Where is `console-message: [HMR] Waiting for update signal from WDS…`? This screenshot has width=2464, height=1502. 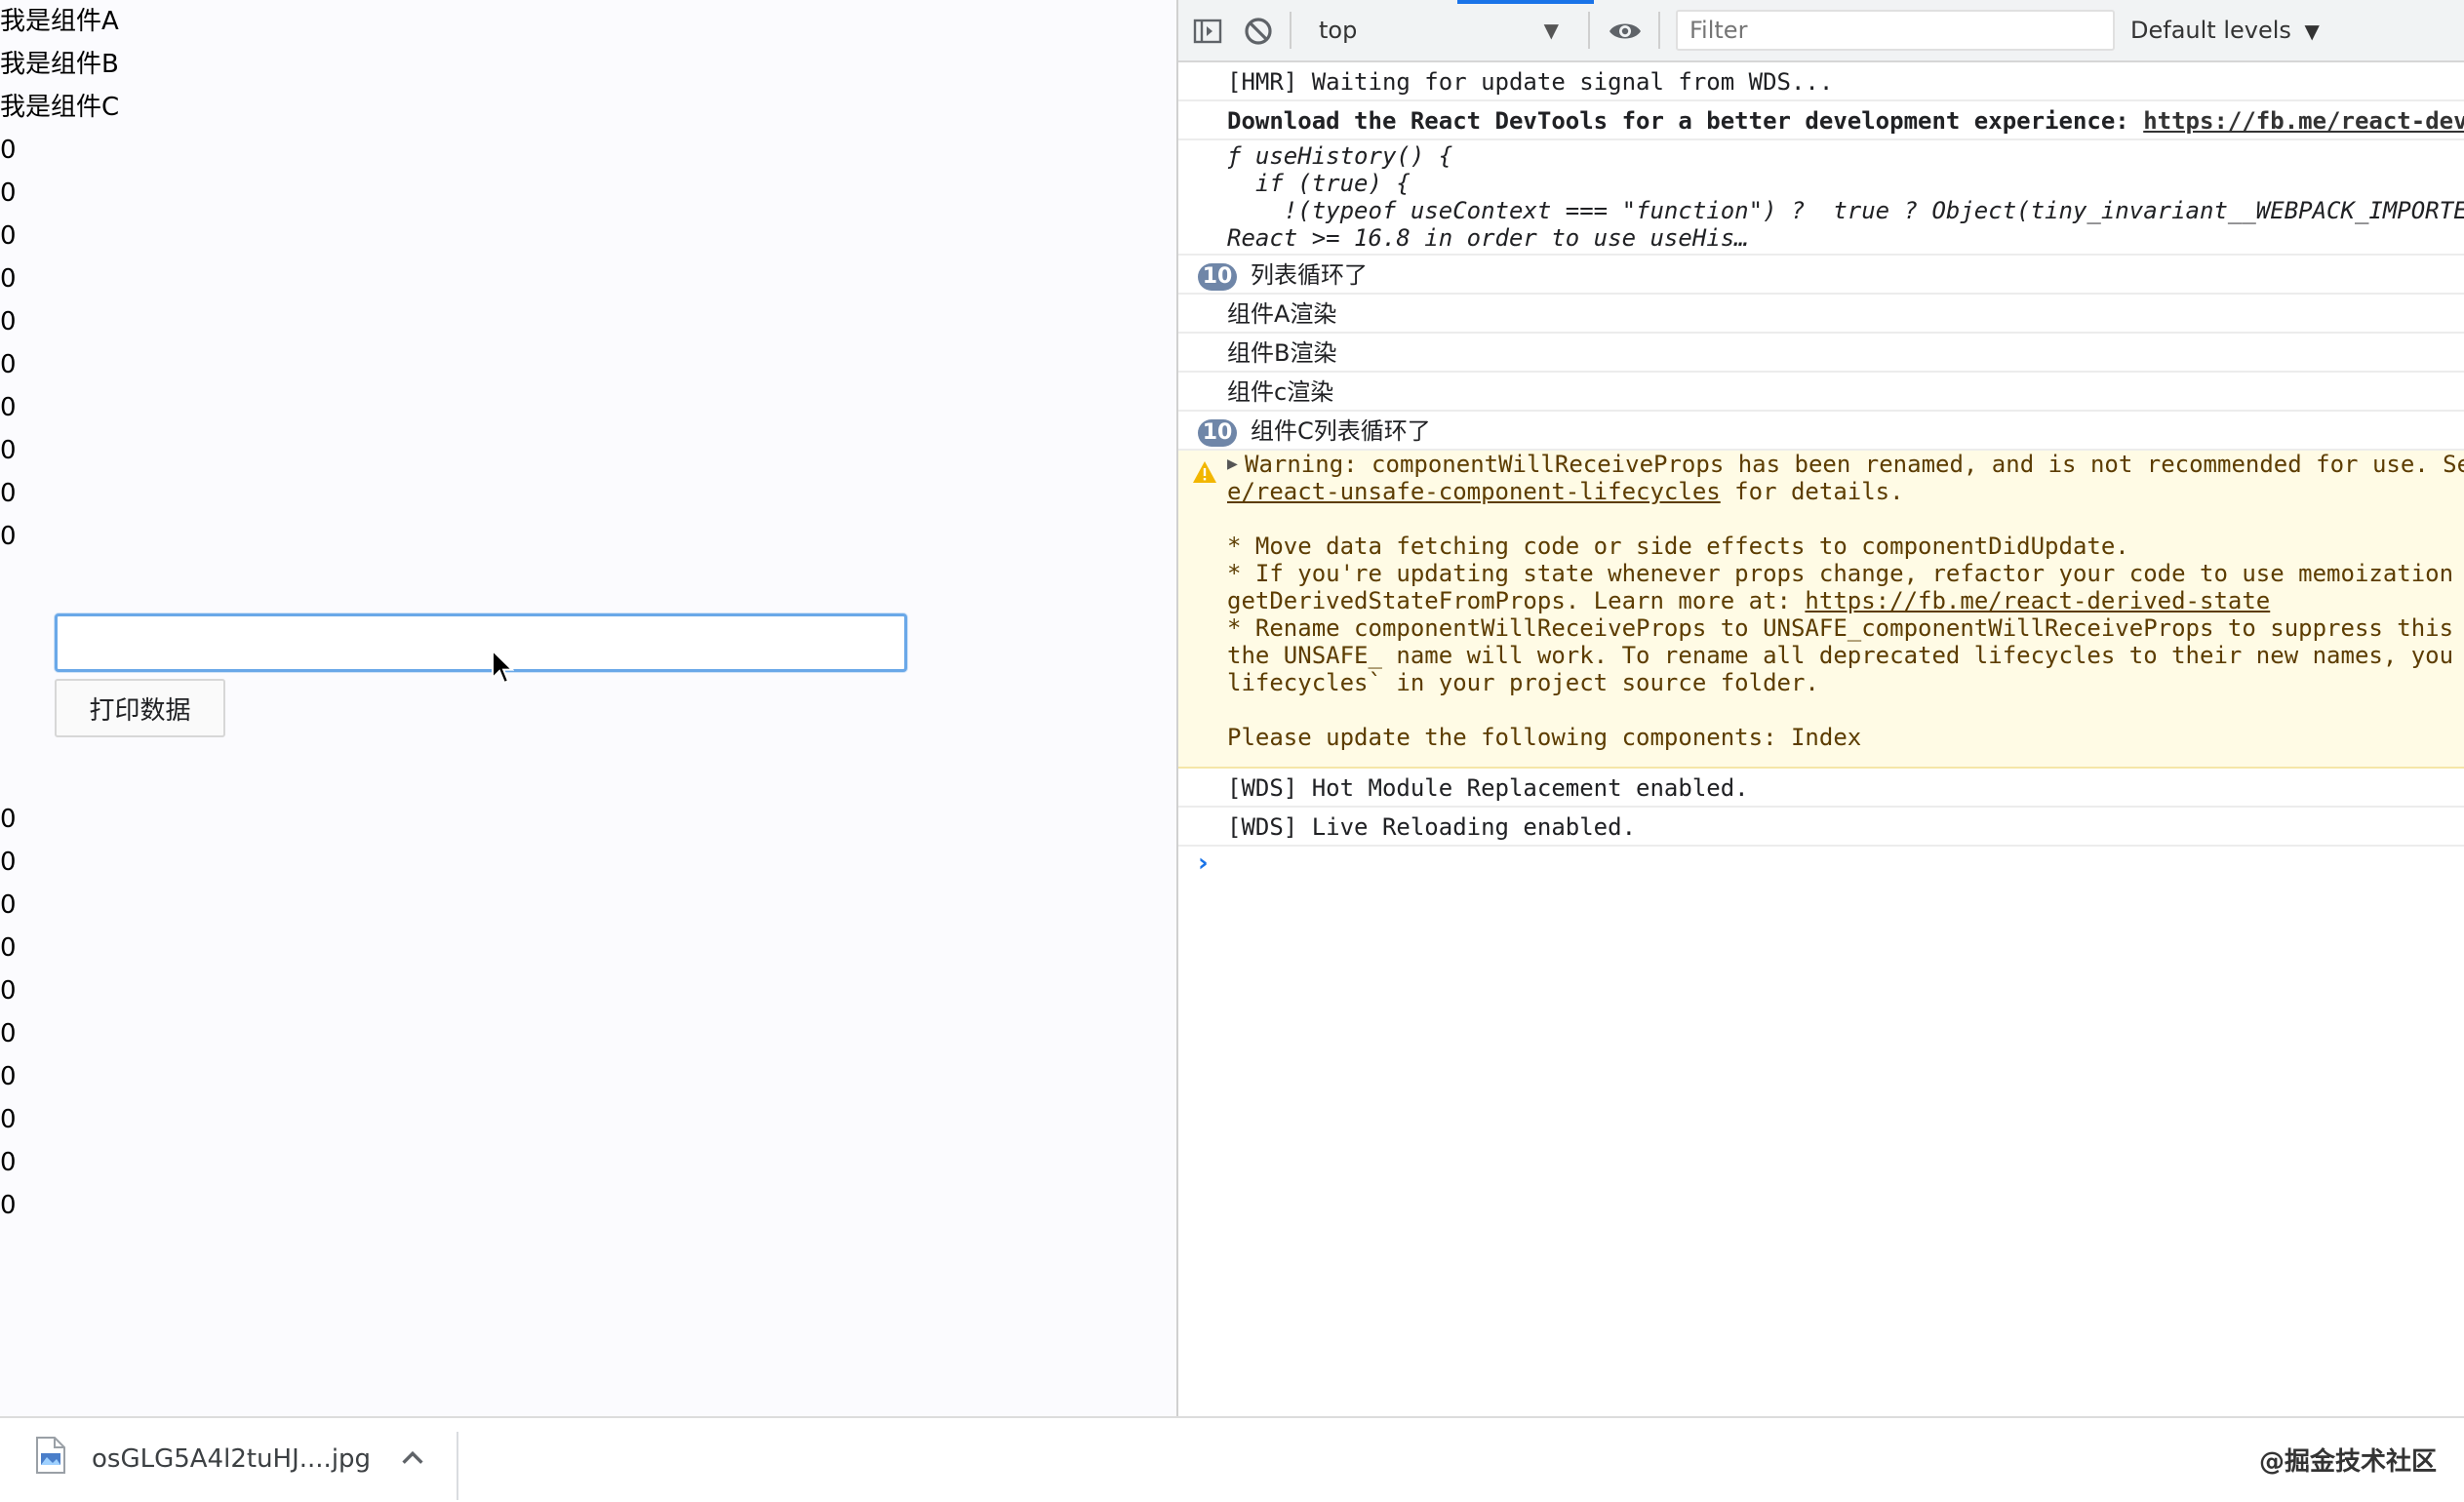
console-message: [HMR] Waiting for update signal from WDS… is located at coordinates (1821, 81).